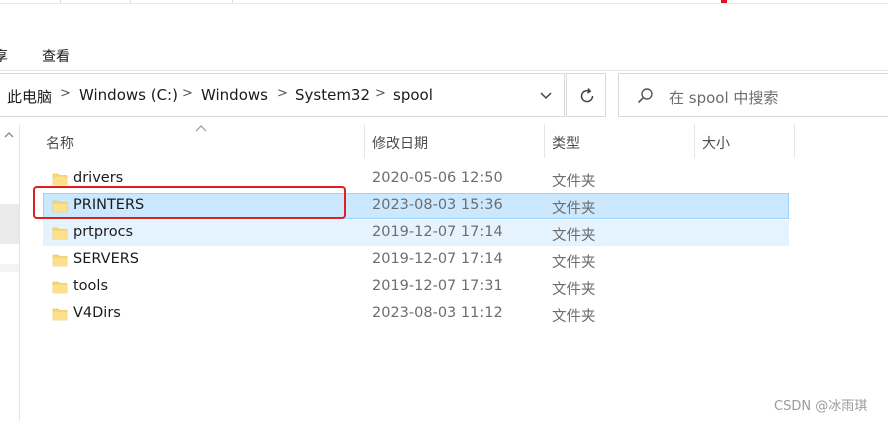 Image resolution: width=888 pixels, height=421 pixels. What do you see at coordinates (645, 96) in the screenshot?
I see `search-icon` at bounding box center [645, 96].